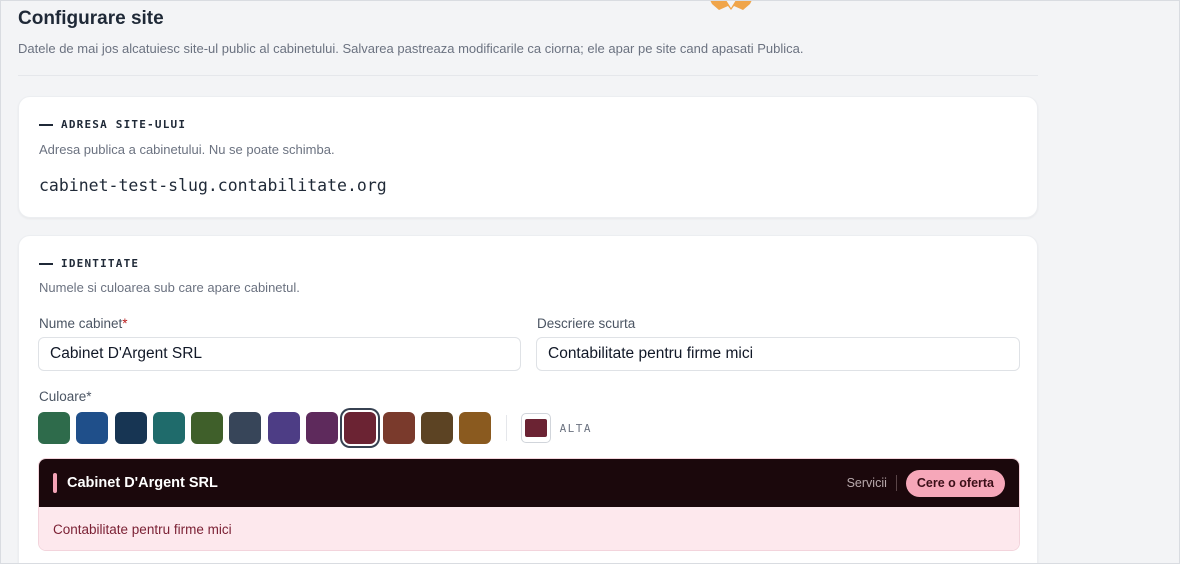 The image size is (1180, 564). What do you see at coordinates (867, 483) in the screenshot?
I see `preview-nav-services: Servicii` at bounding box center [867, 483].